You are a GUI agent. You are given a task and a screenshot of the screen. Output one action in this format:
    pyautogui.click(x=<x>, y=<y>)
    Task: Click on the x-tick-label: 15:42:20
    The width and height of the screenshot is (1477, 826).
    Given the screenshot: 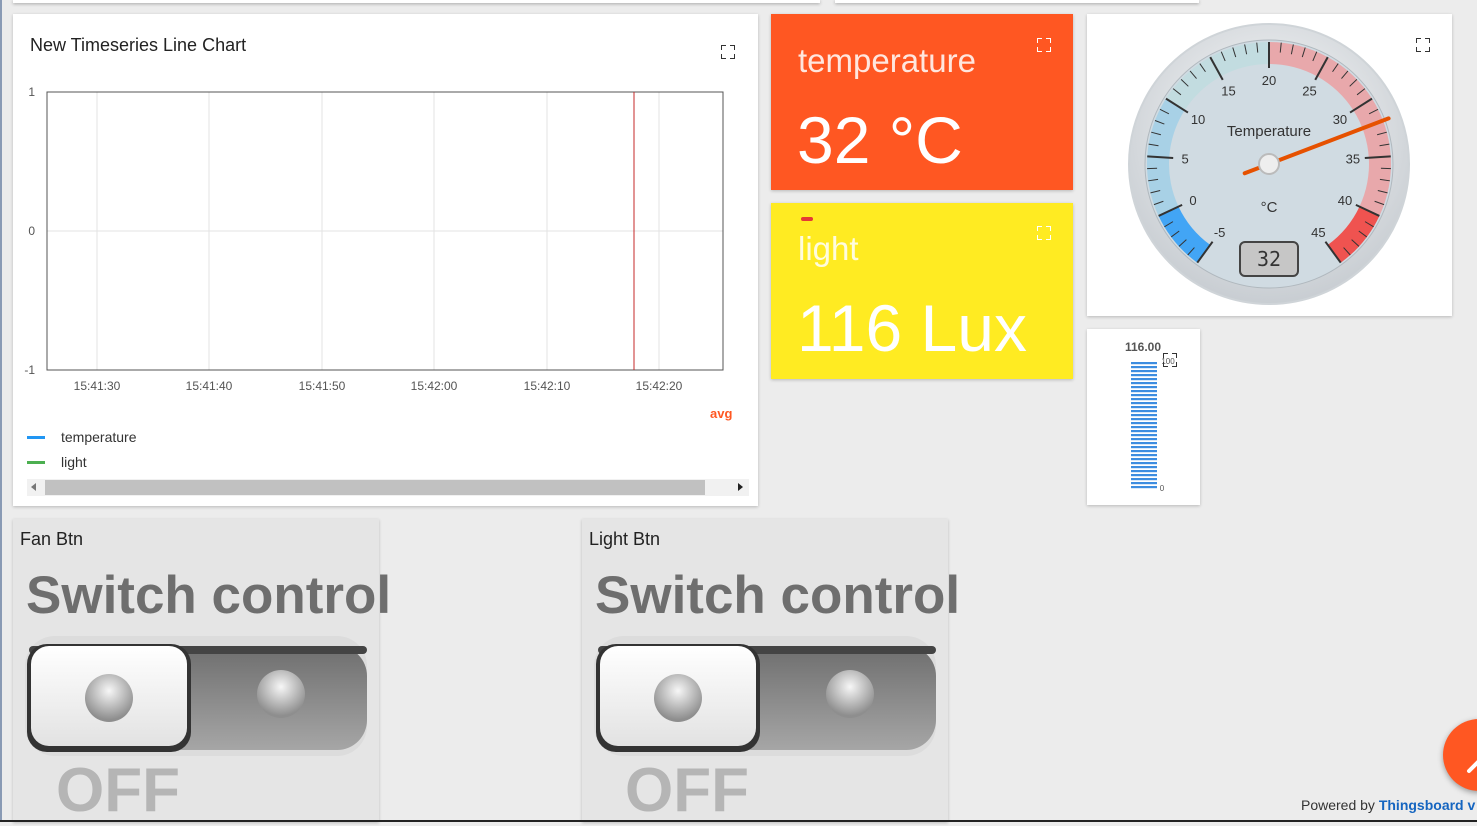 What is the action you would take?
    pyautogui.click(x=659, y=386)
    